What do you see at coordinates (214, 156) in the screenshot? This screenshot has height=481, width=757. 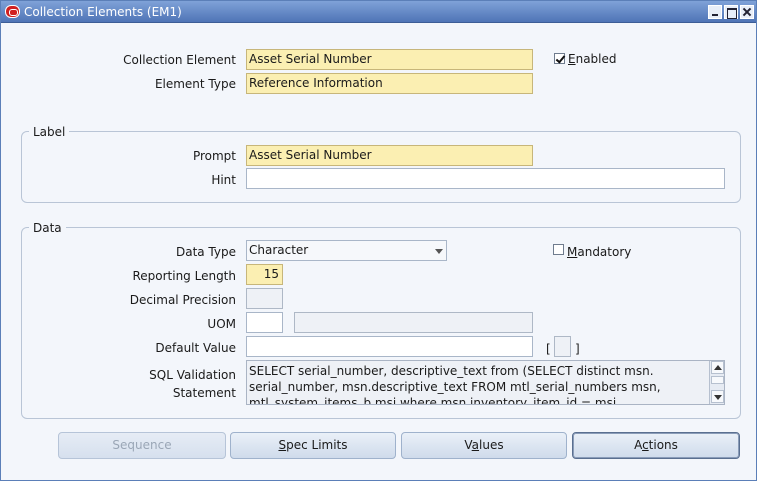 I see `prompt-label: Prompt` at bounding box center [214, 156].